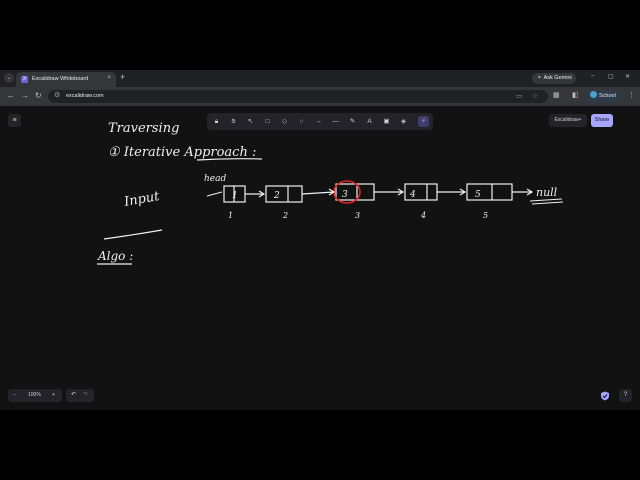  Describe the element at coordinates (233, 121) in the screenshot. I see `hand-icon: ✋︎` at that location.